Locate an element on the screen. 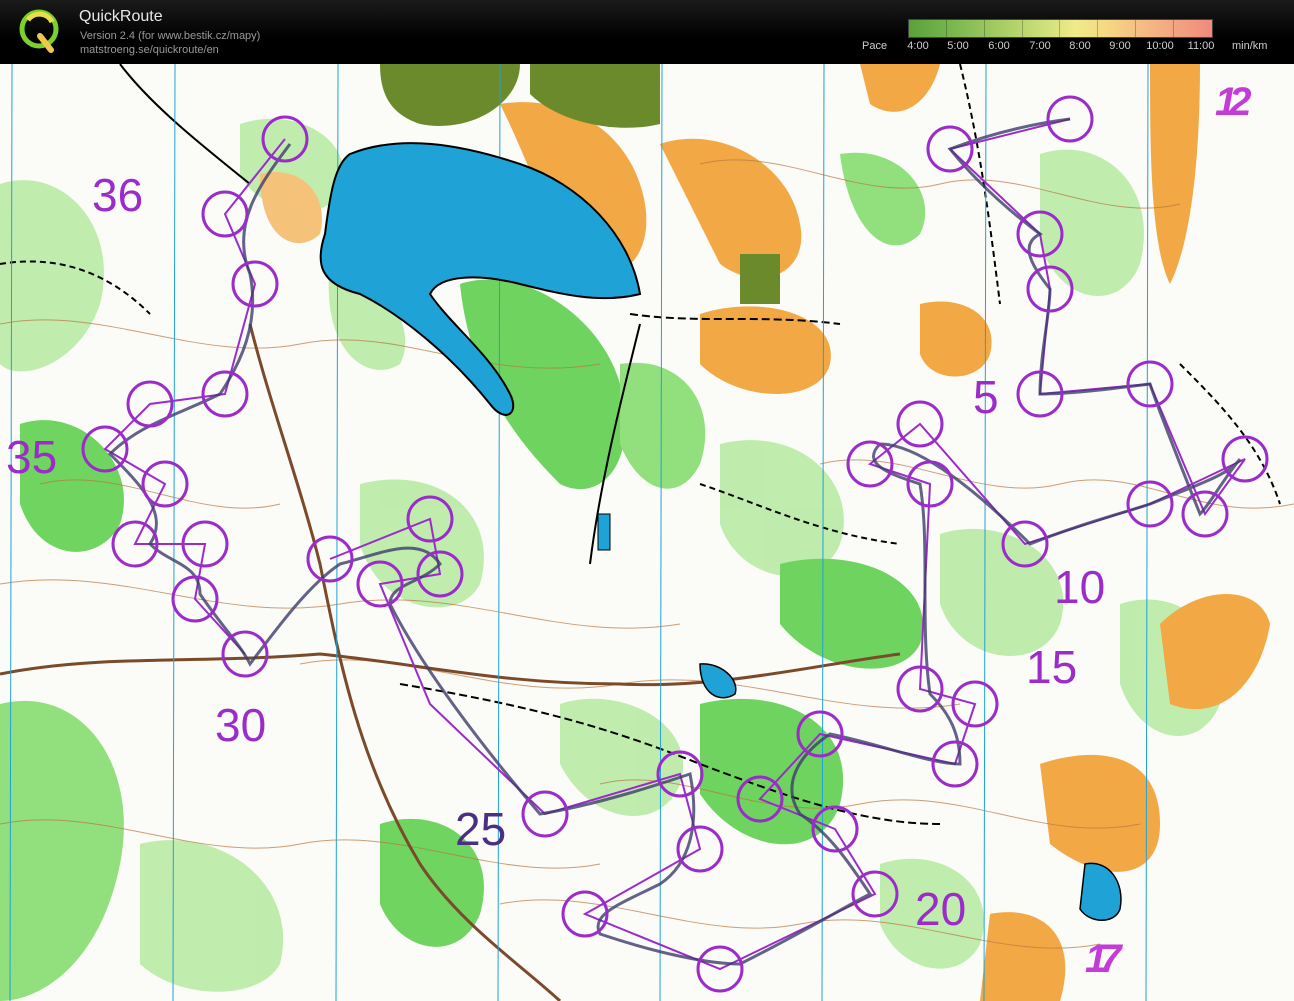 The width and height of the screenshot is (1294, 1001). pace-tick: 6:00 is located at coordinates (999, 46).